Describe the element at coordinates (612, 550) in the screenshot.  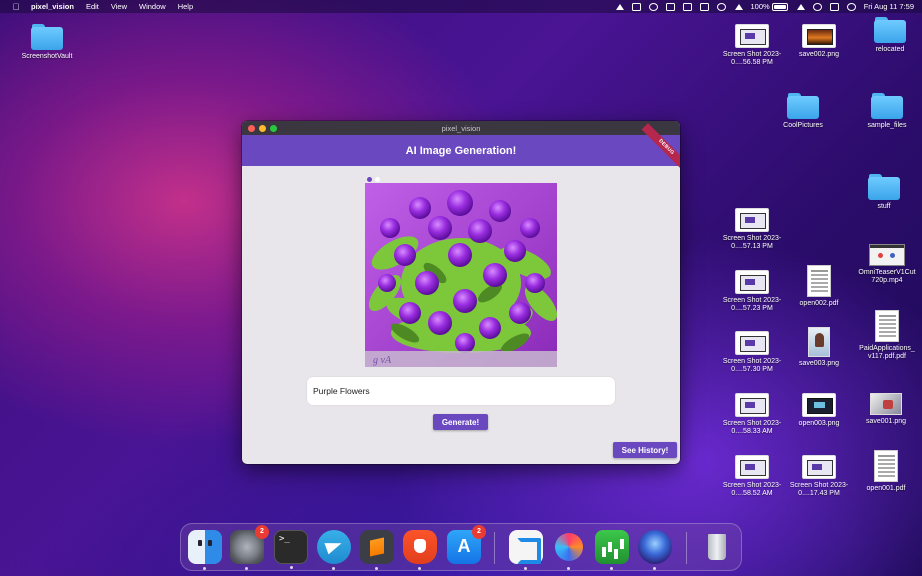
I see `numbers-icon` at that location.